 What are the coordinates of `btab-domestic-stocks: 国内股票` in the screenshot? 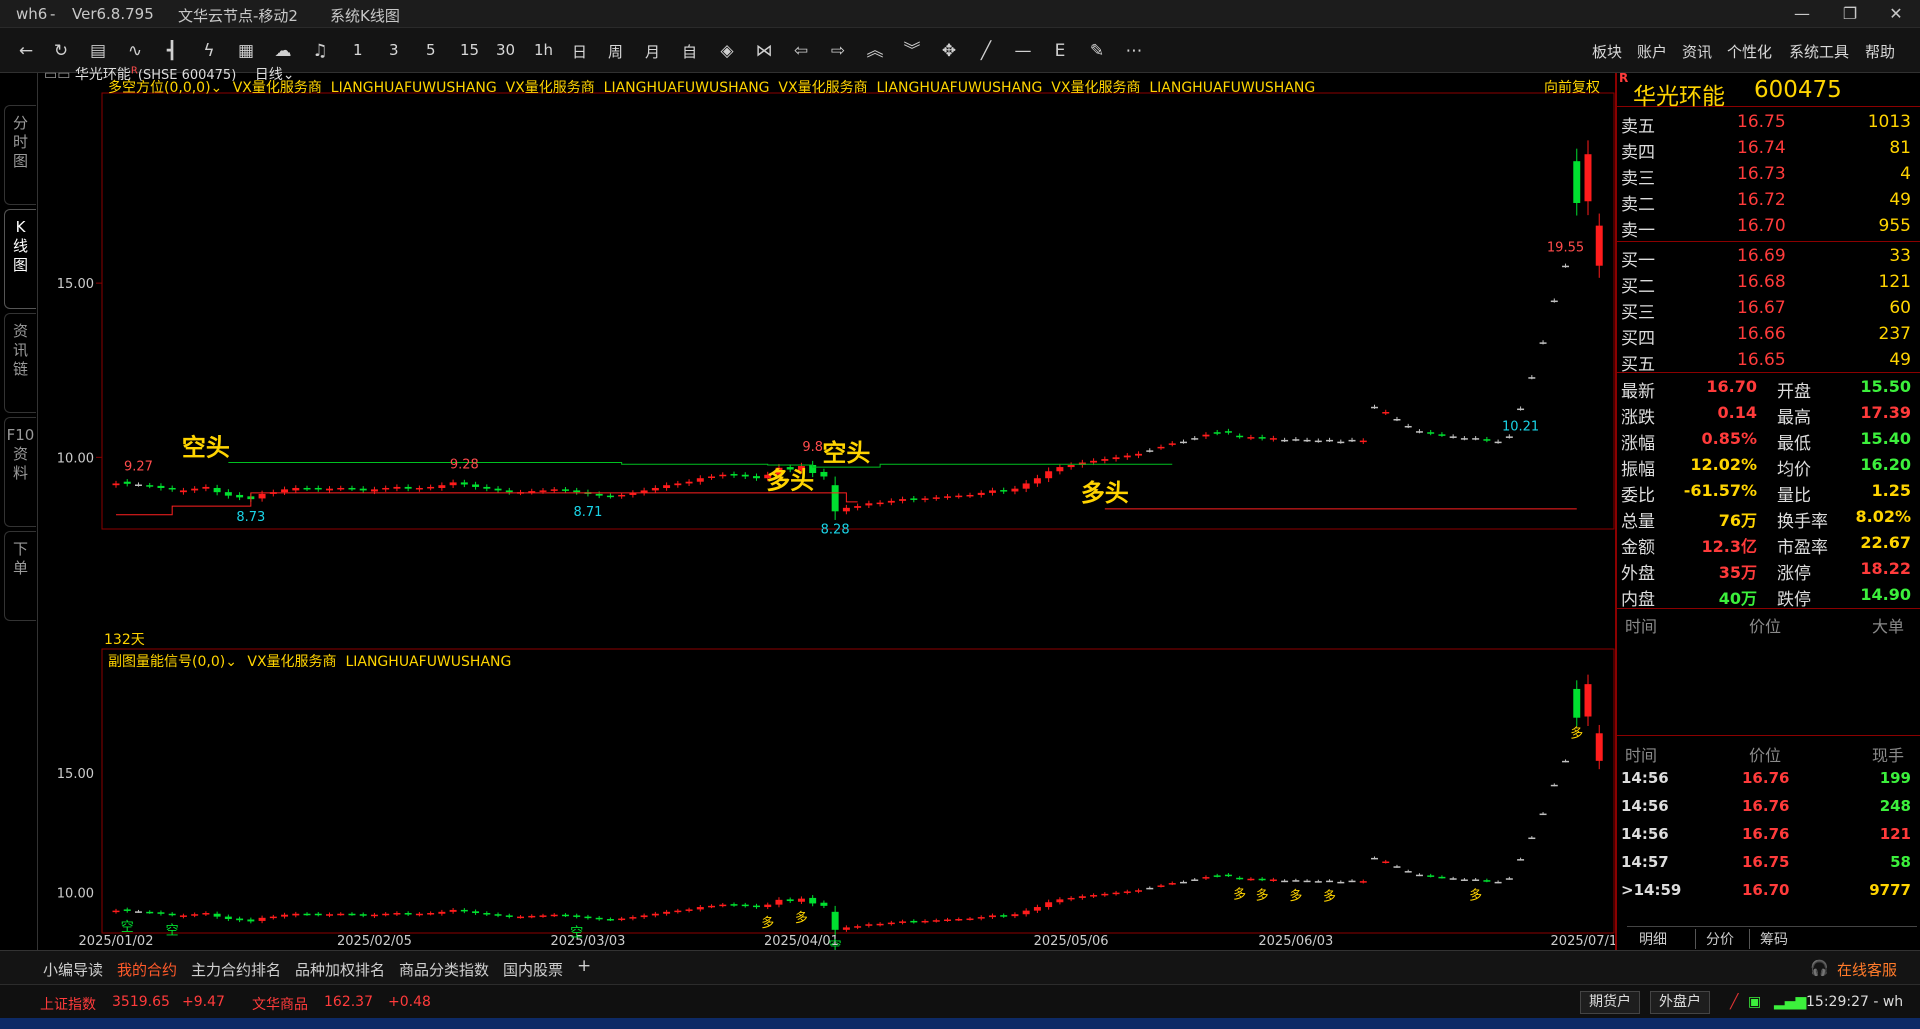 It's located at (533, 969).